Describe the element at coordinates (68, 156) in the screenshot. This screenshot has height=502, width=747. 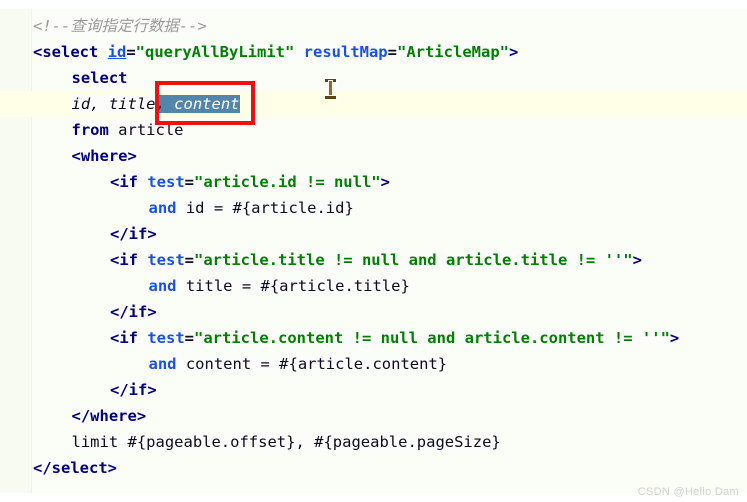
I see `code-line-indent: <where>` at that location.